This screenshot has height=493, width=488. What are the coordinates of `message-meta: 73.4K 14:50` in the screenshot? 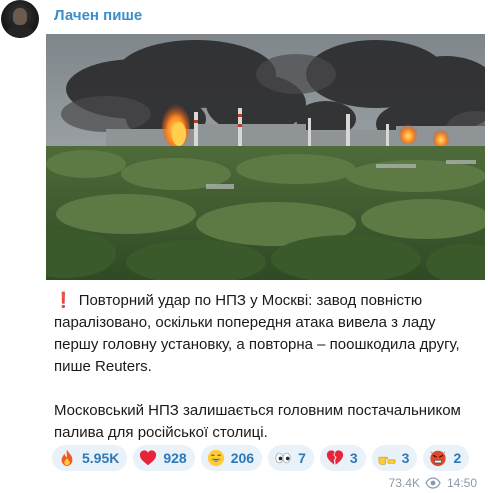 It's located at (433, 483).